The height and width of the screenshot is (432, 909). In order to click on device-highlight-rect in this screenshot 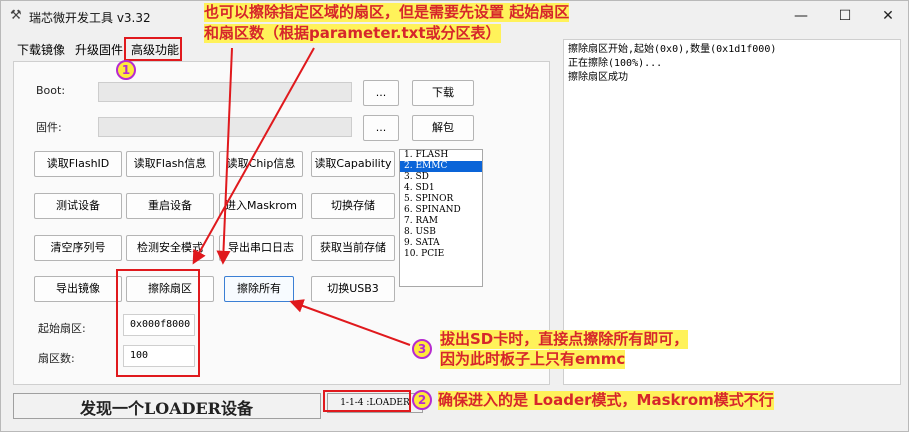, I will do `click(367, 401)`.